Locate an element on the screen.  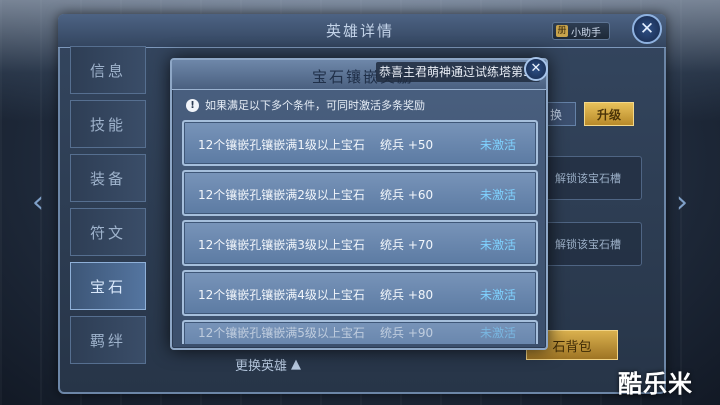
tab-gems: 宝石 is located at coordinates (108, 286).